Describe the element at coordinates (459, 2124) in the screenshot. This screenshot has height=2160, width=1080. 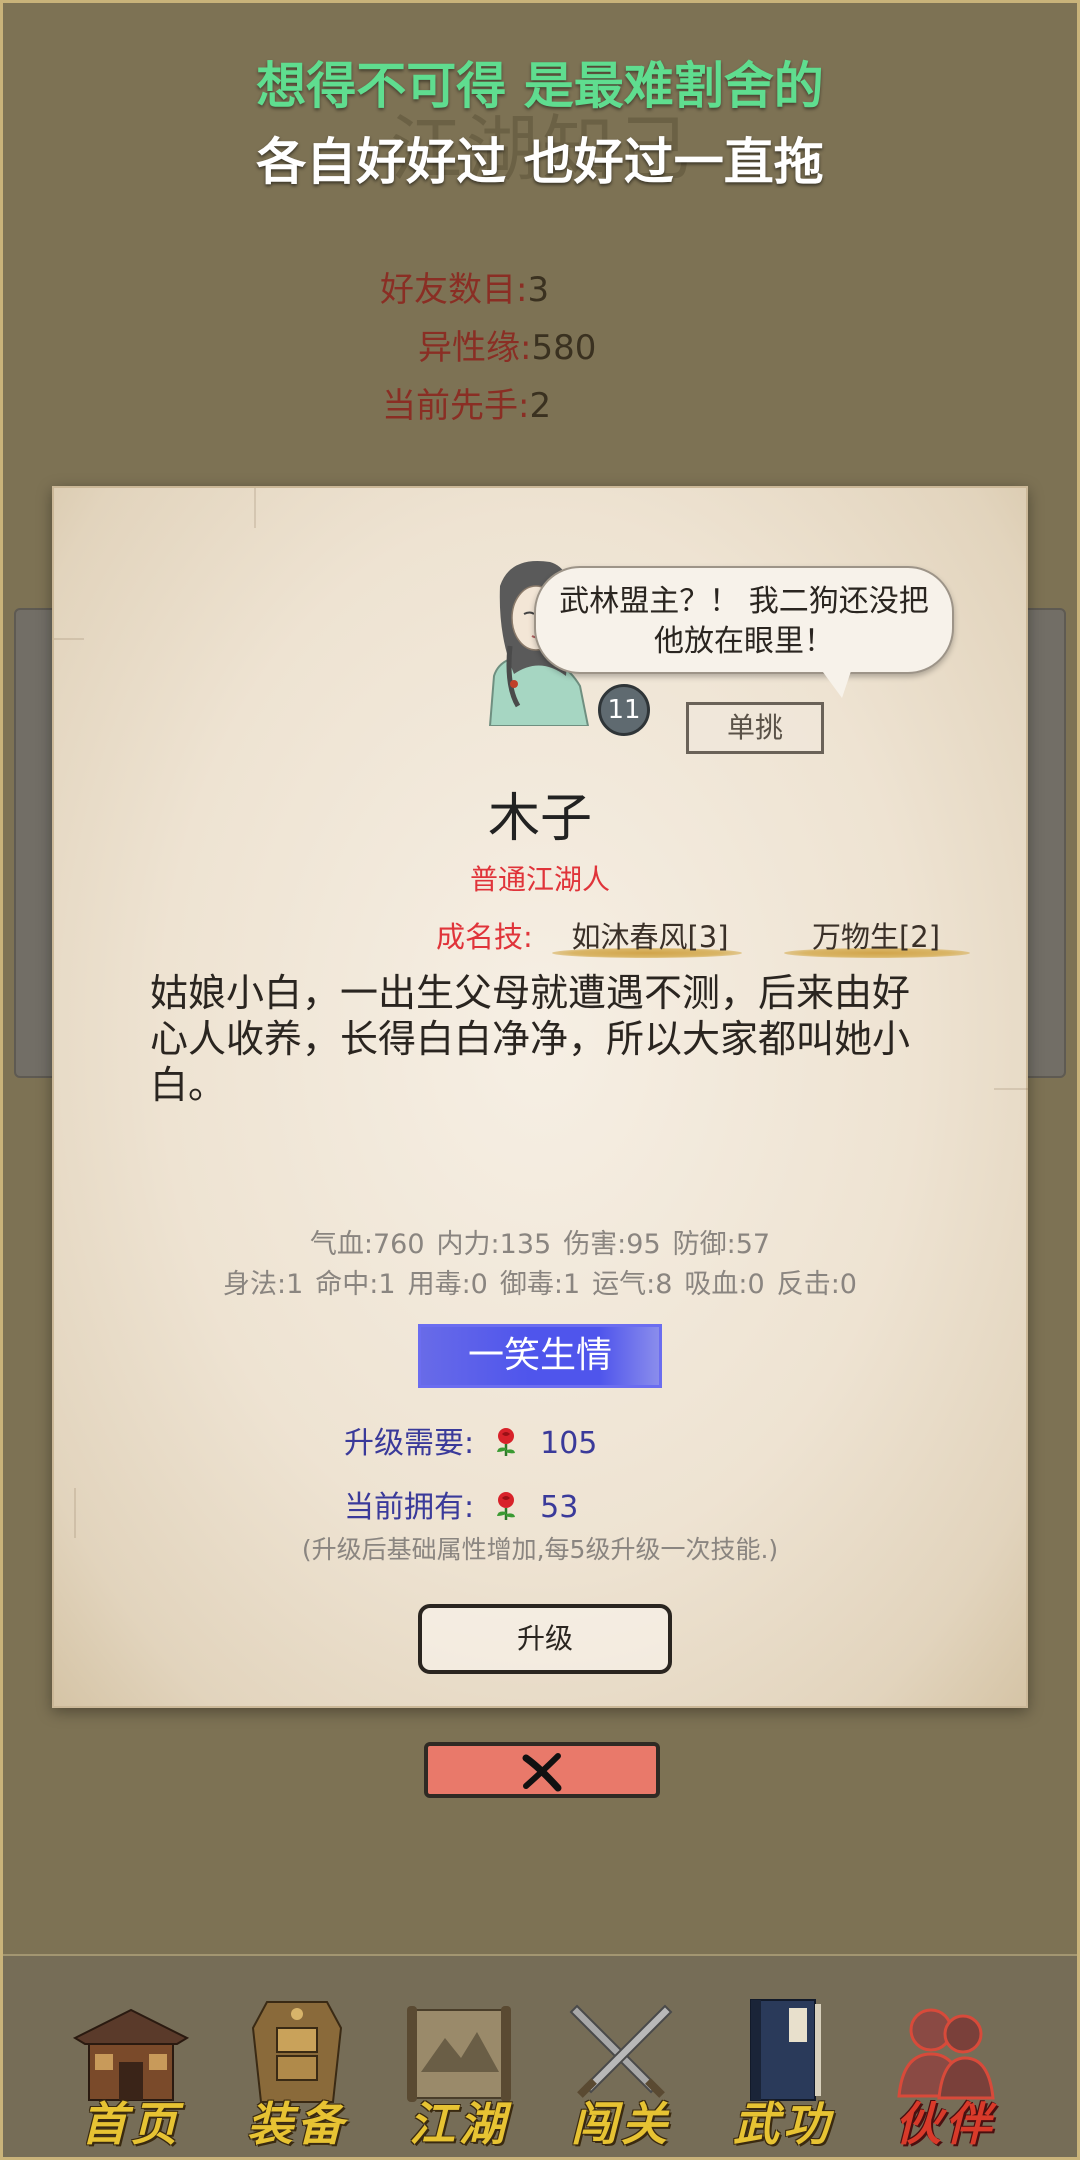
I see `nav-label: 江湖` at that location.